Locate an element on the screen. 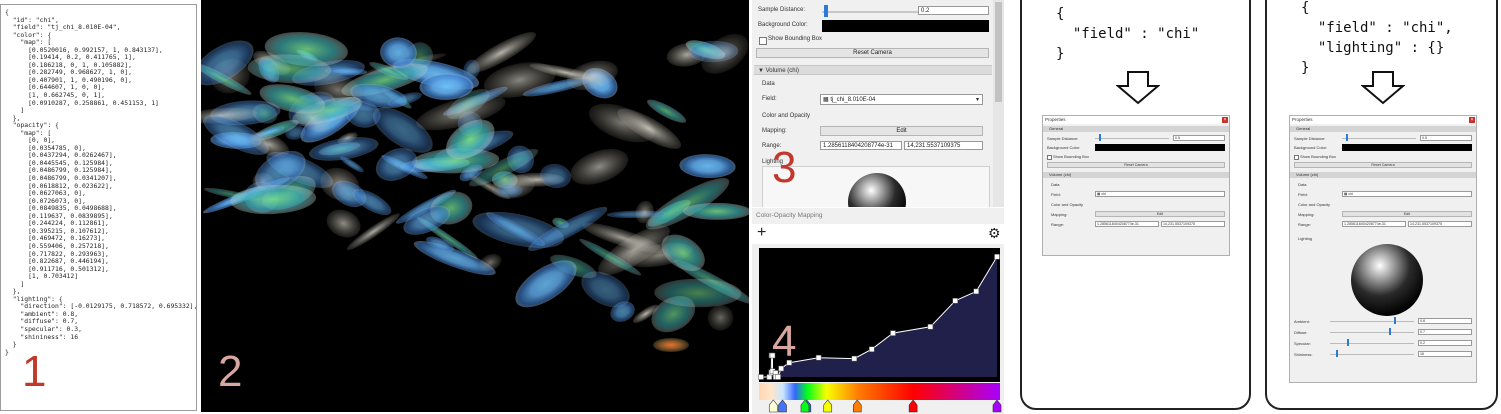 The image size is (1501, 414). field-select: ▦ tj_chi_8.010E-04 ▾ is located at coordinates (901, 99).